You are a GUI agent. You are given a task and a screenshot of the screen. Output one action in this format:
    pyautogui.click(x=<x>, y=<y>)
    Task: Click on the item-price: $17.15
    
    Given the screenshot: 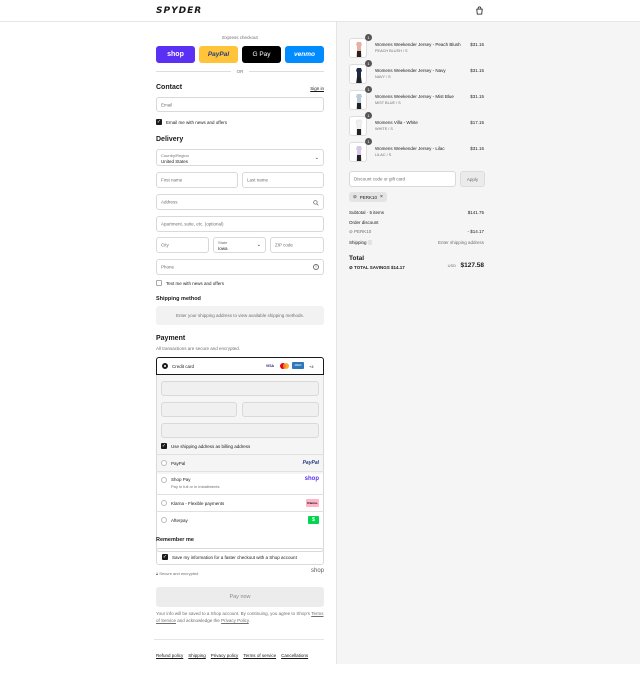 What is the action you would take?
    pyautogui.click(x=477, y=122)
    